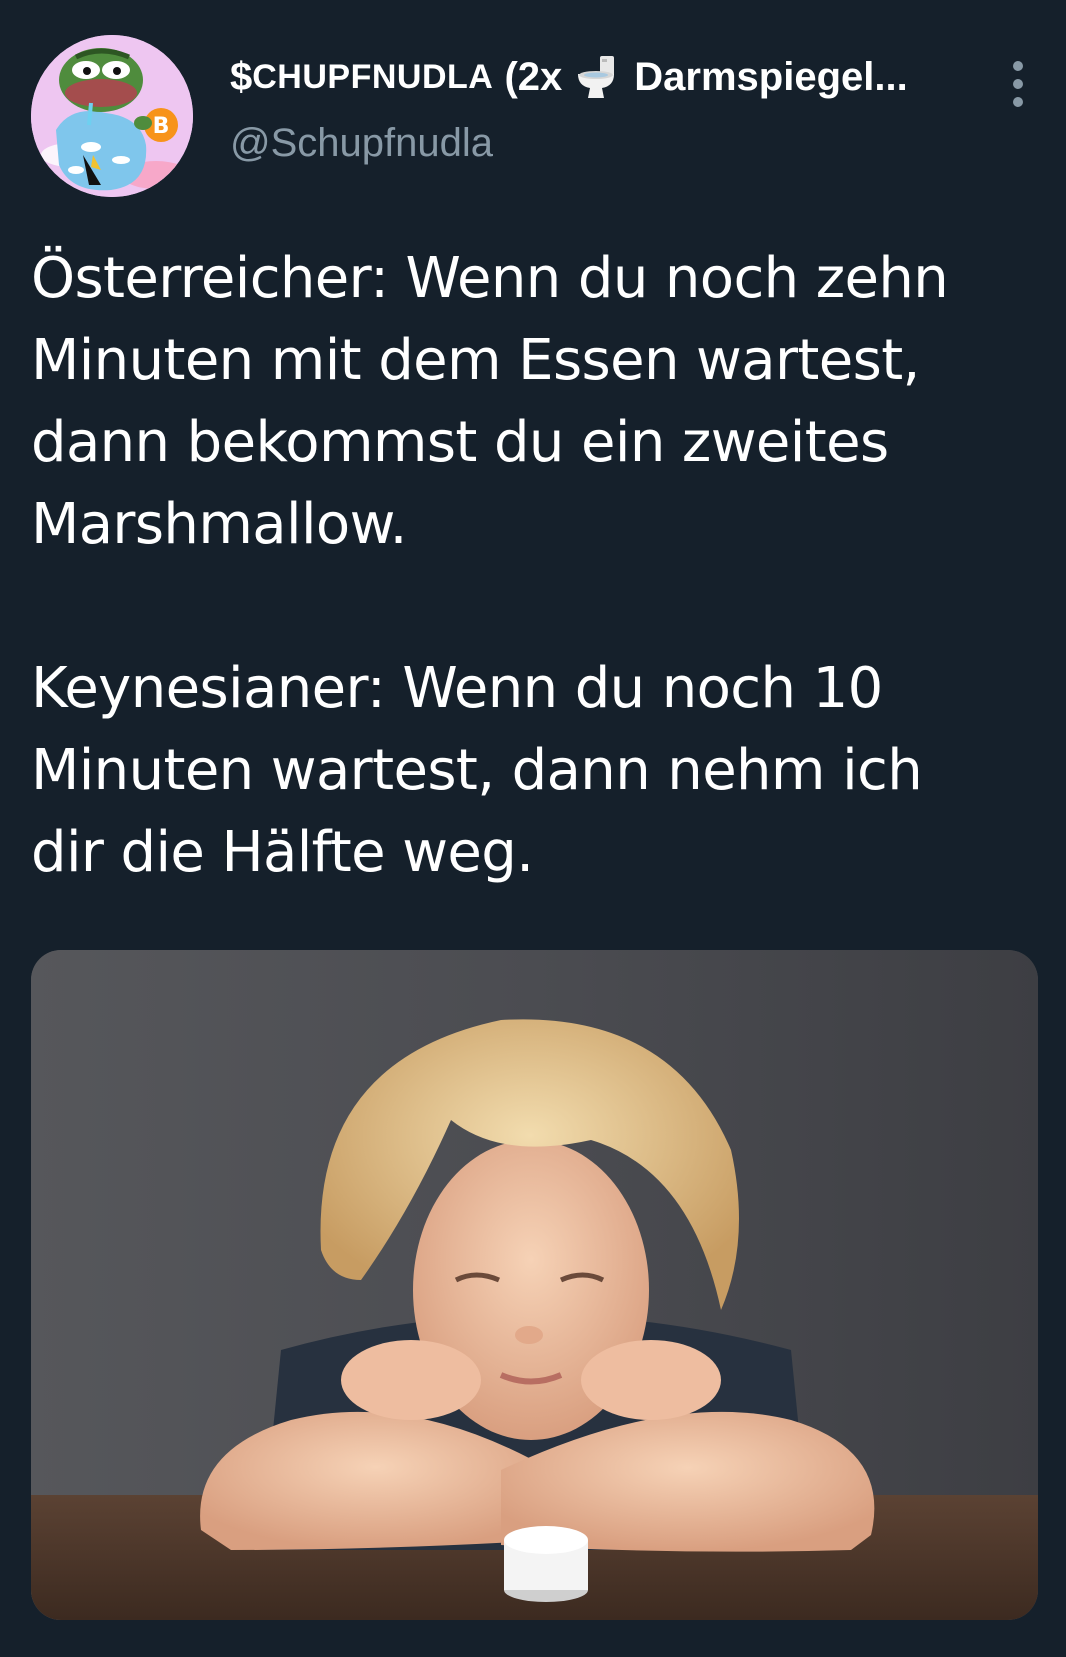  What do you see at coordinates (610, 143) in the screenshot?
I see `user-handle: @Schupfnudla` at bounding box center [610, 143].